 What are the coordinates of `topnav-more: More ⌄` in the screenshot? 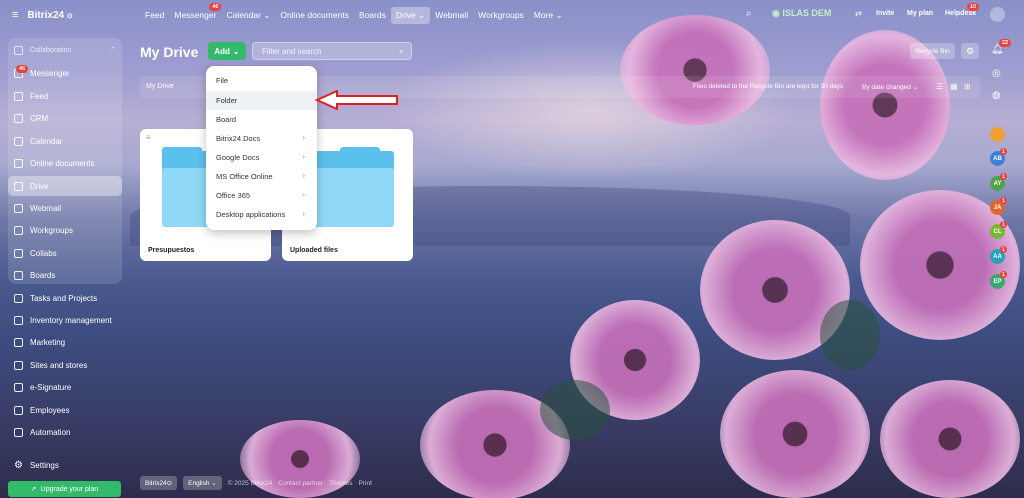 It's located at (548, 15).